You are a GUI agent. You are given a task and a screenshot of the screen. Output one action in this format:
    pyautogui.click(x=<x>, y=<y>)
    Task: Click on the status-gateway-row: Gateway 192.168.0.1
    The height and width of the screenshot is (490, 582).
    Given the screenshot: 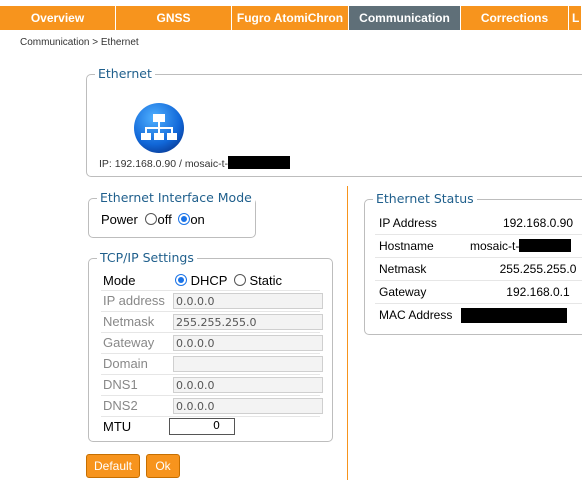 What is the action you would take?
    pyautogui.click(x=478, y=292)
    